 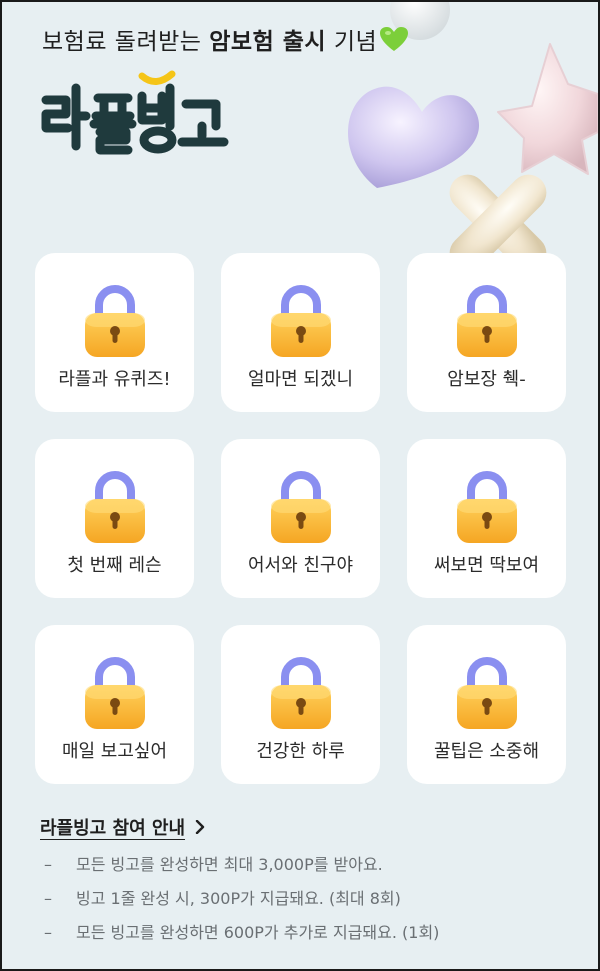 I want to click on x-shape, so click(x=498, y=218).